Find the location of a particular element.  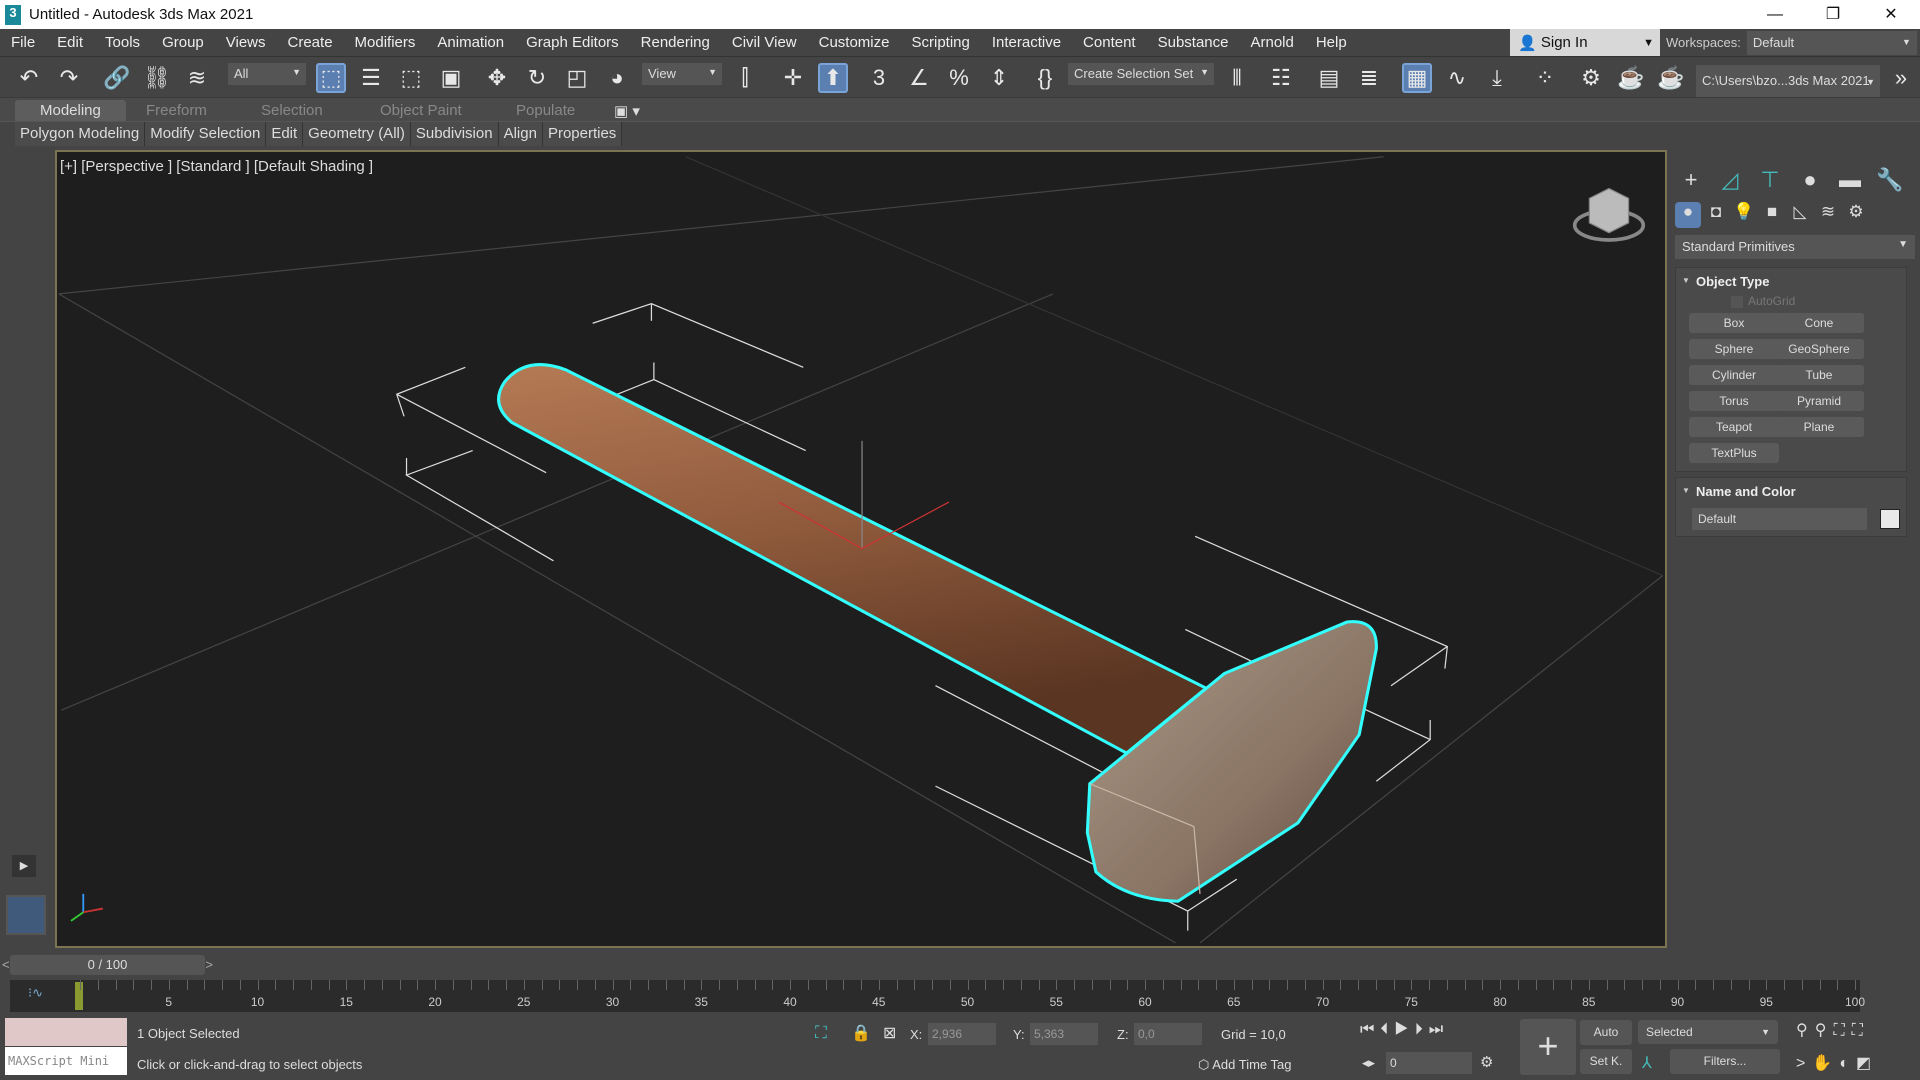

menu-customize: Customize is located at coordinates (854, 42).